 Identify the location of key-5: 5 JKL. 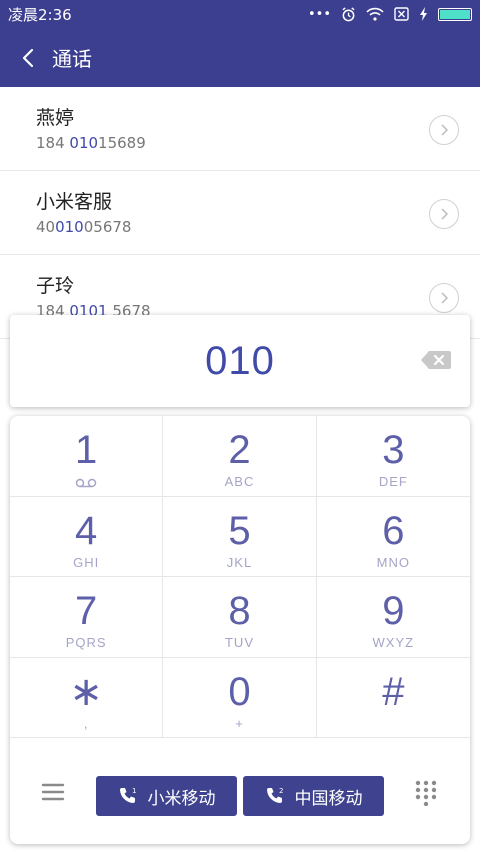
(240, 536).